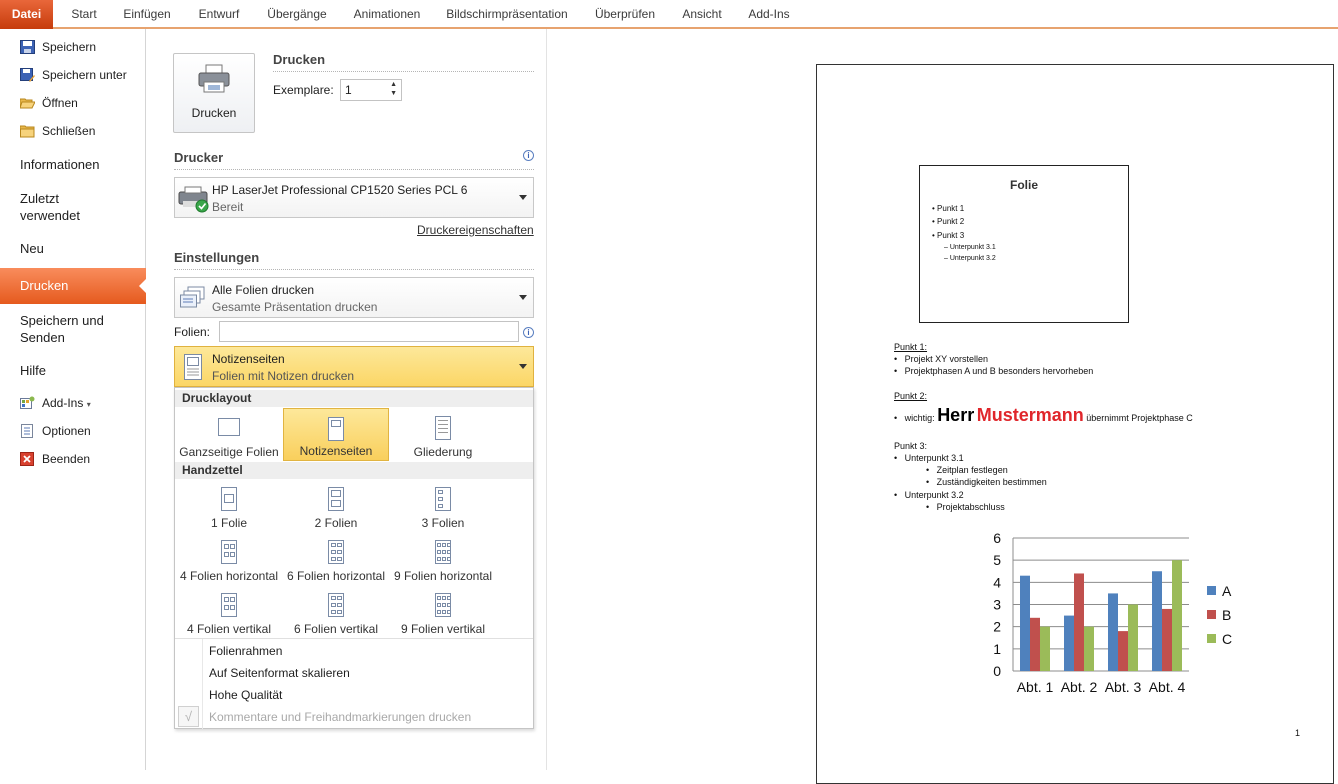 The width and height of the screenshot is (1338, 784). Describe the element at coordinates (997, 671) in the screenshot. I see `y-tick-label: 0` at that location.